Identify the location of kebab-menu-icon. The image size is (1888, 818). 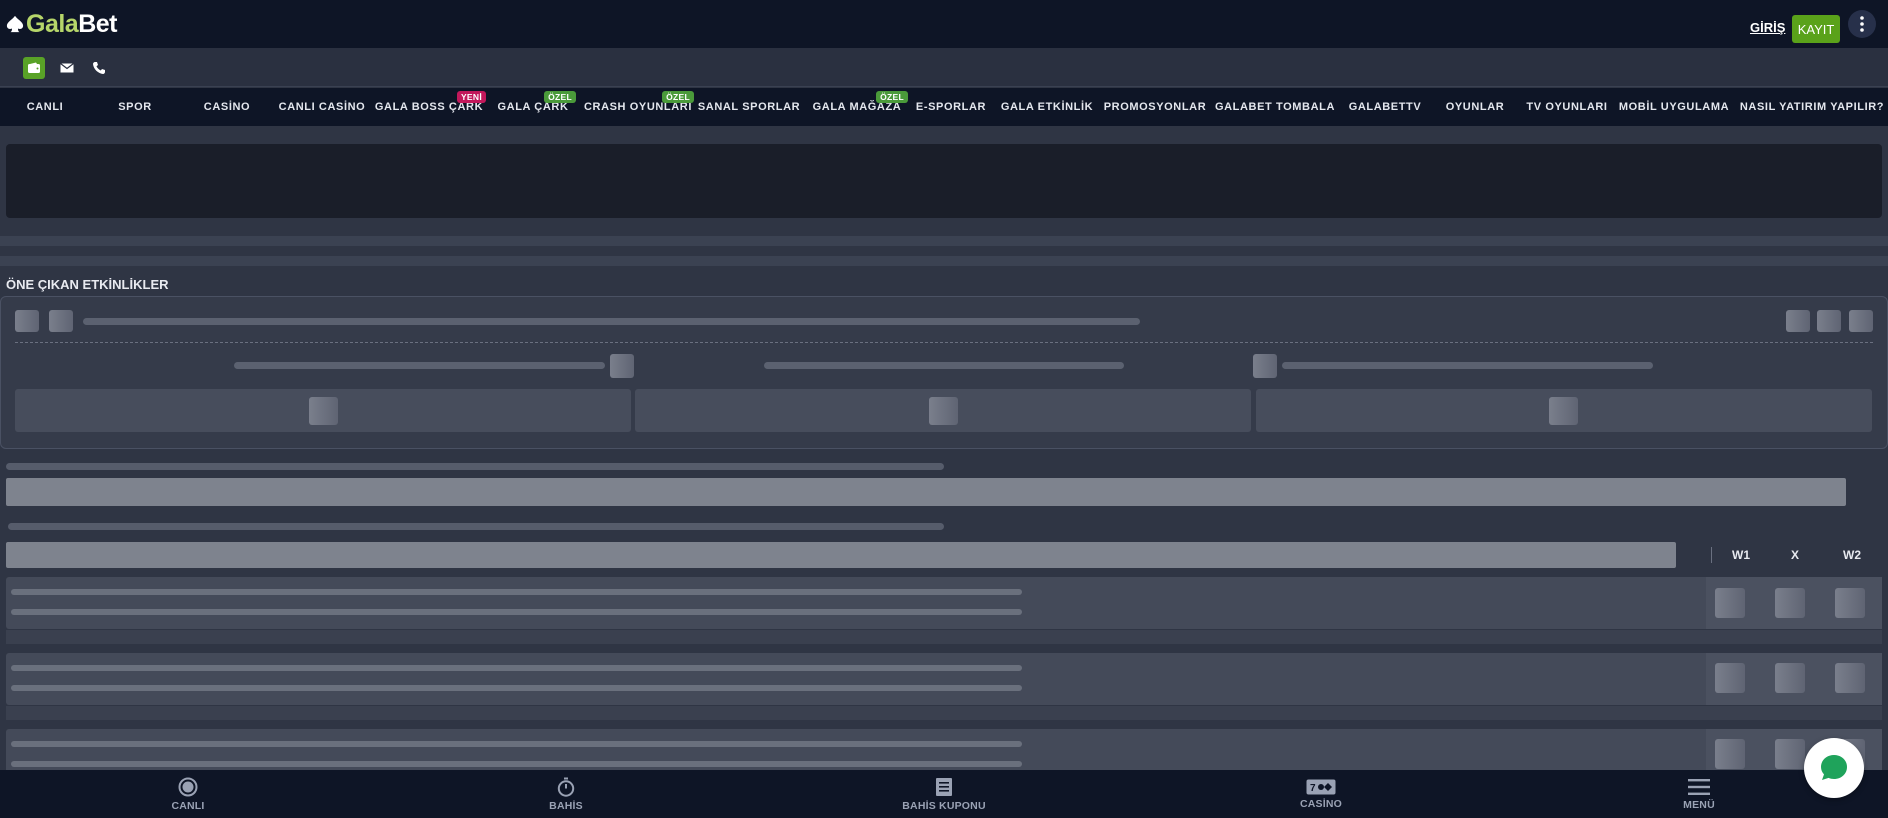
(1862, 24).